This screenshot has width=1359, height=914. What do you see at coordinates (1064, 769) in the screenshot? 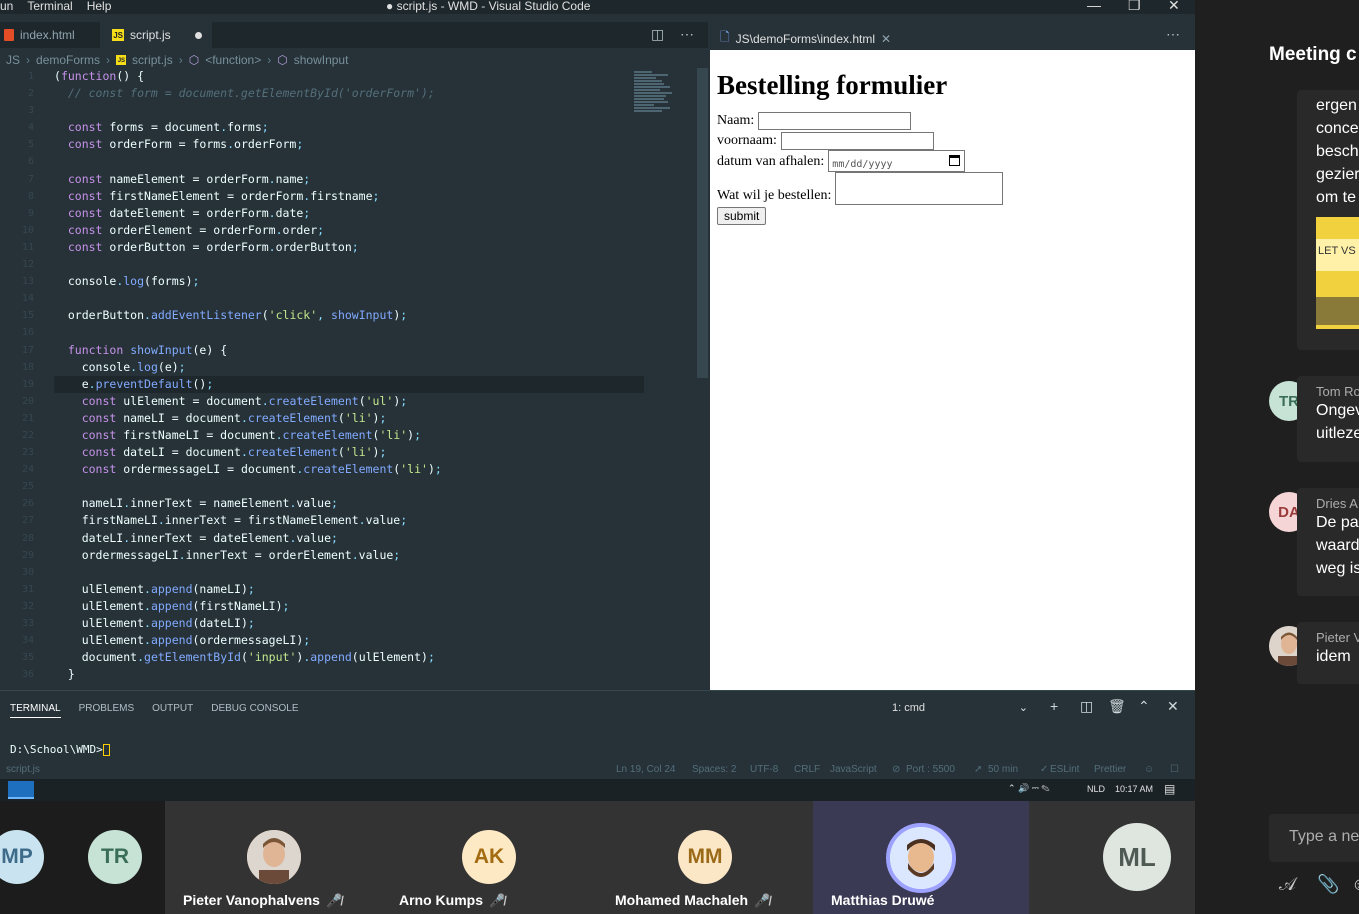
I see `status-eslint: ESLint` at bounding box center [1064, 769].